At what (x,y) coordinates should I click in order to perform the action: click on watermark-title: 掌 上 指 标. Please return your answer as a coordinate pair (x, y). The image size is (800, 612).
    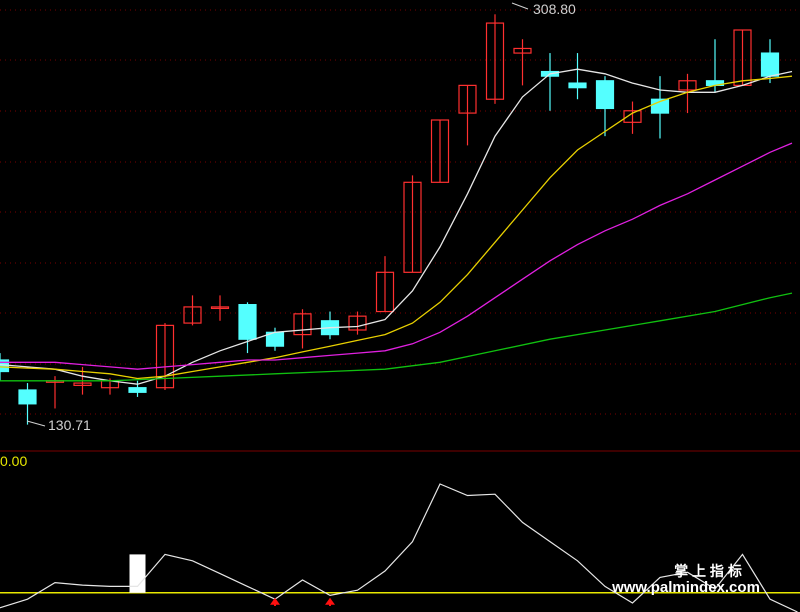
    Looking at the image, I should click on (708, 571).